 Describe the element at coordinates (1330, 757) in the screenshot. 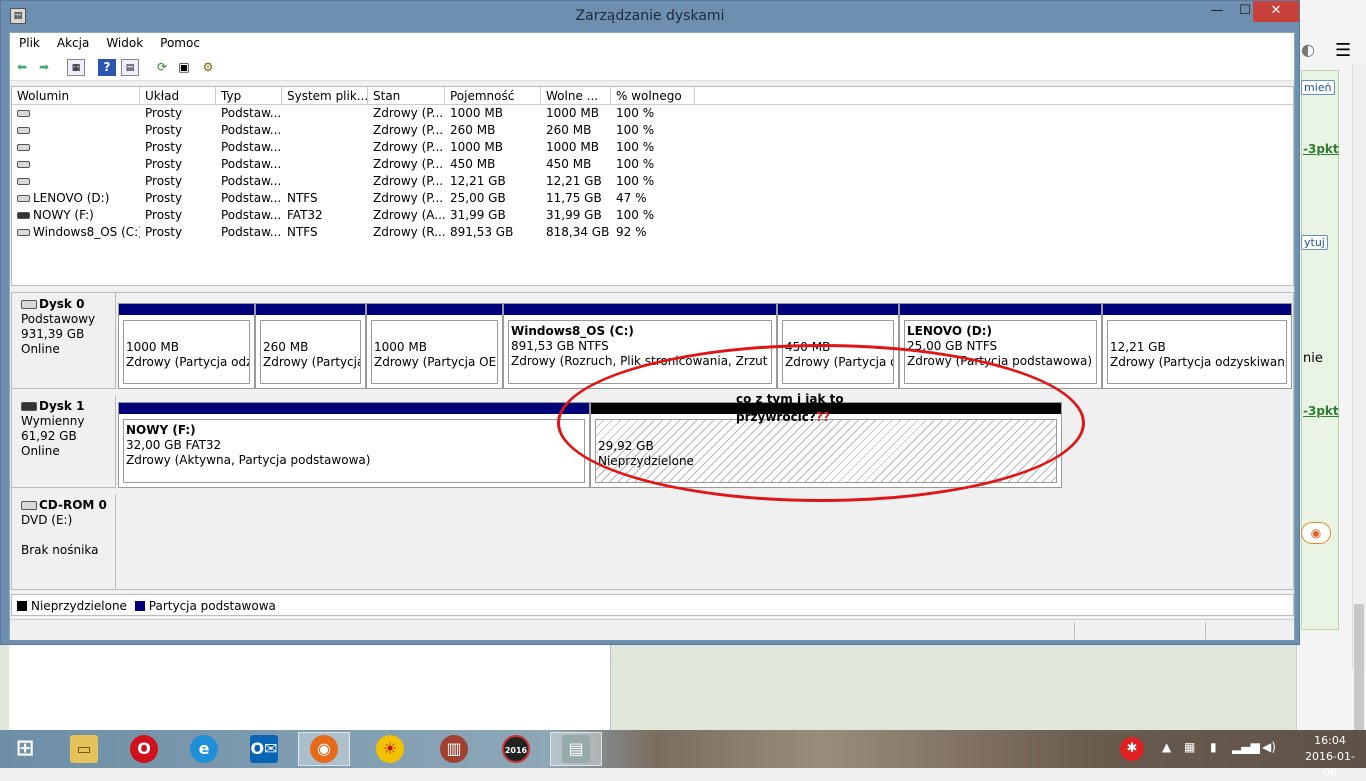

I see `taskbar-clock: 16:04 2016-01-06` at that location.